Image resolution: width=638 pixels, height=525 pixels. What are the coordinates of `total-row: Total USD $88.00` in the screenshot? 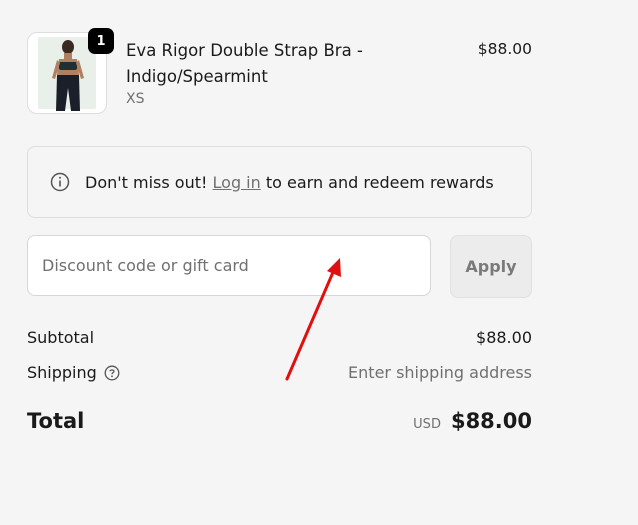 It's located at (279, 421).